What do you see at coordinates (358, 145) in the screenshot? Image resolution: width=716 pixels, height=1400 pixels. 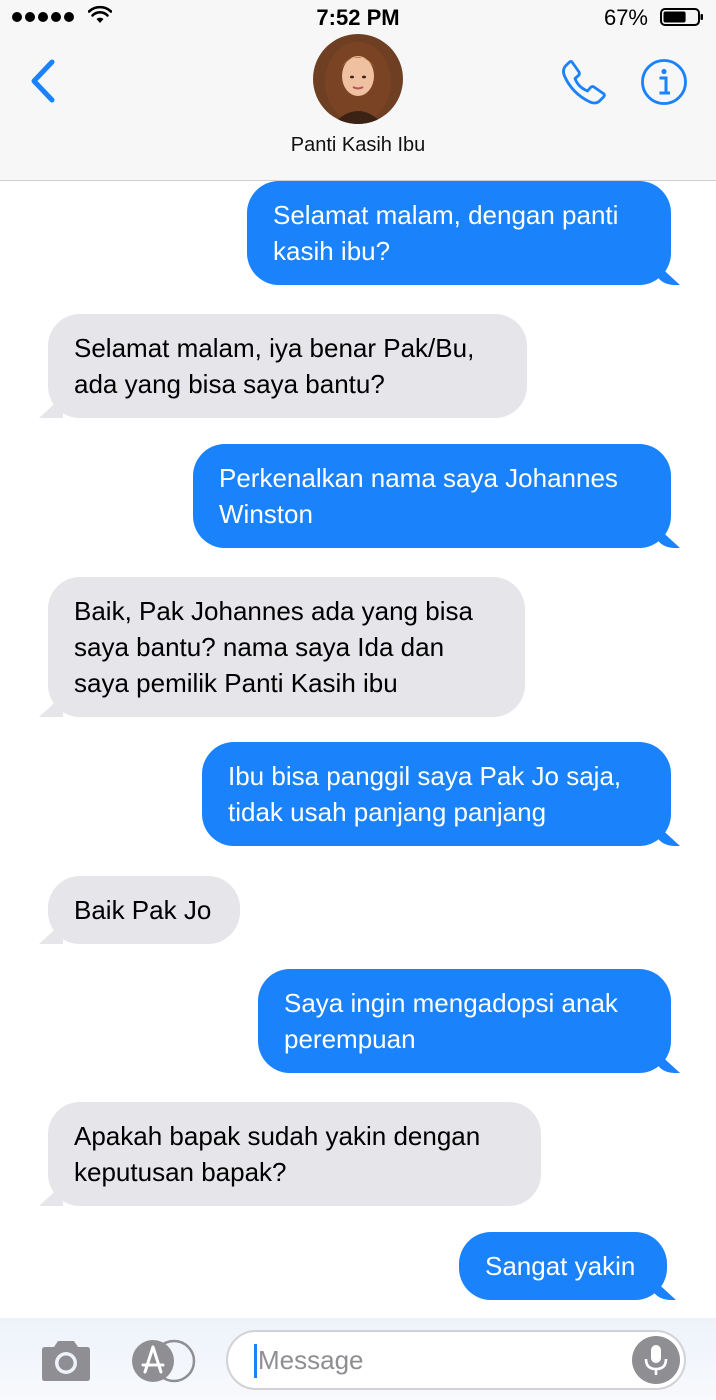 I see `contact-name: Panti Kasih Ibu` at bounding box center [358, 145].